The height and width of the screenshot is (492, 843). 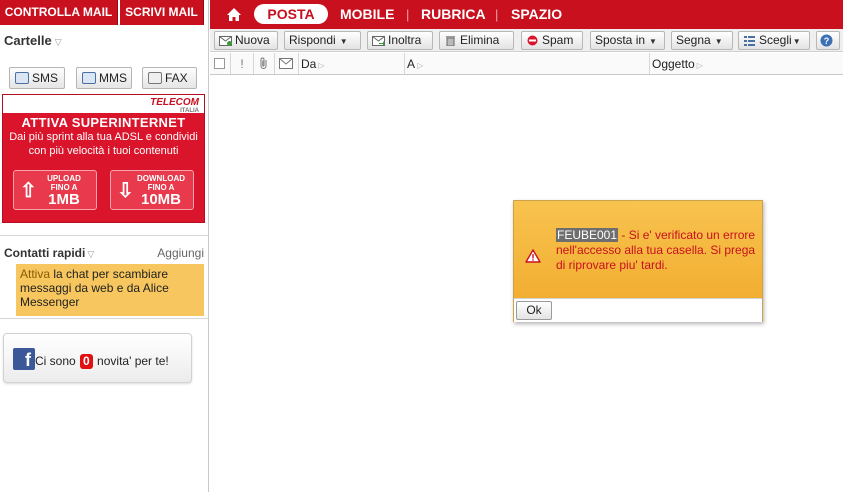 I want to click on forward-button: Inoltra, so click(x=400, y=40).